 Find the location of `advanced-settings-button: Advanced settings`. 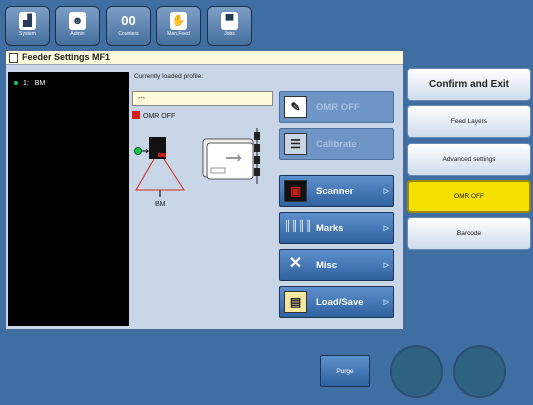

advanced-settings-button: Advanced settings is located at coordinates (469, 159).